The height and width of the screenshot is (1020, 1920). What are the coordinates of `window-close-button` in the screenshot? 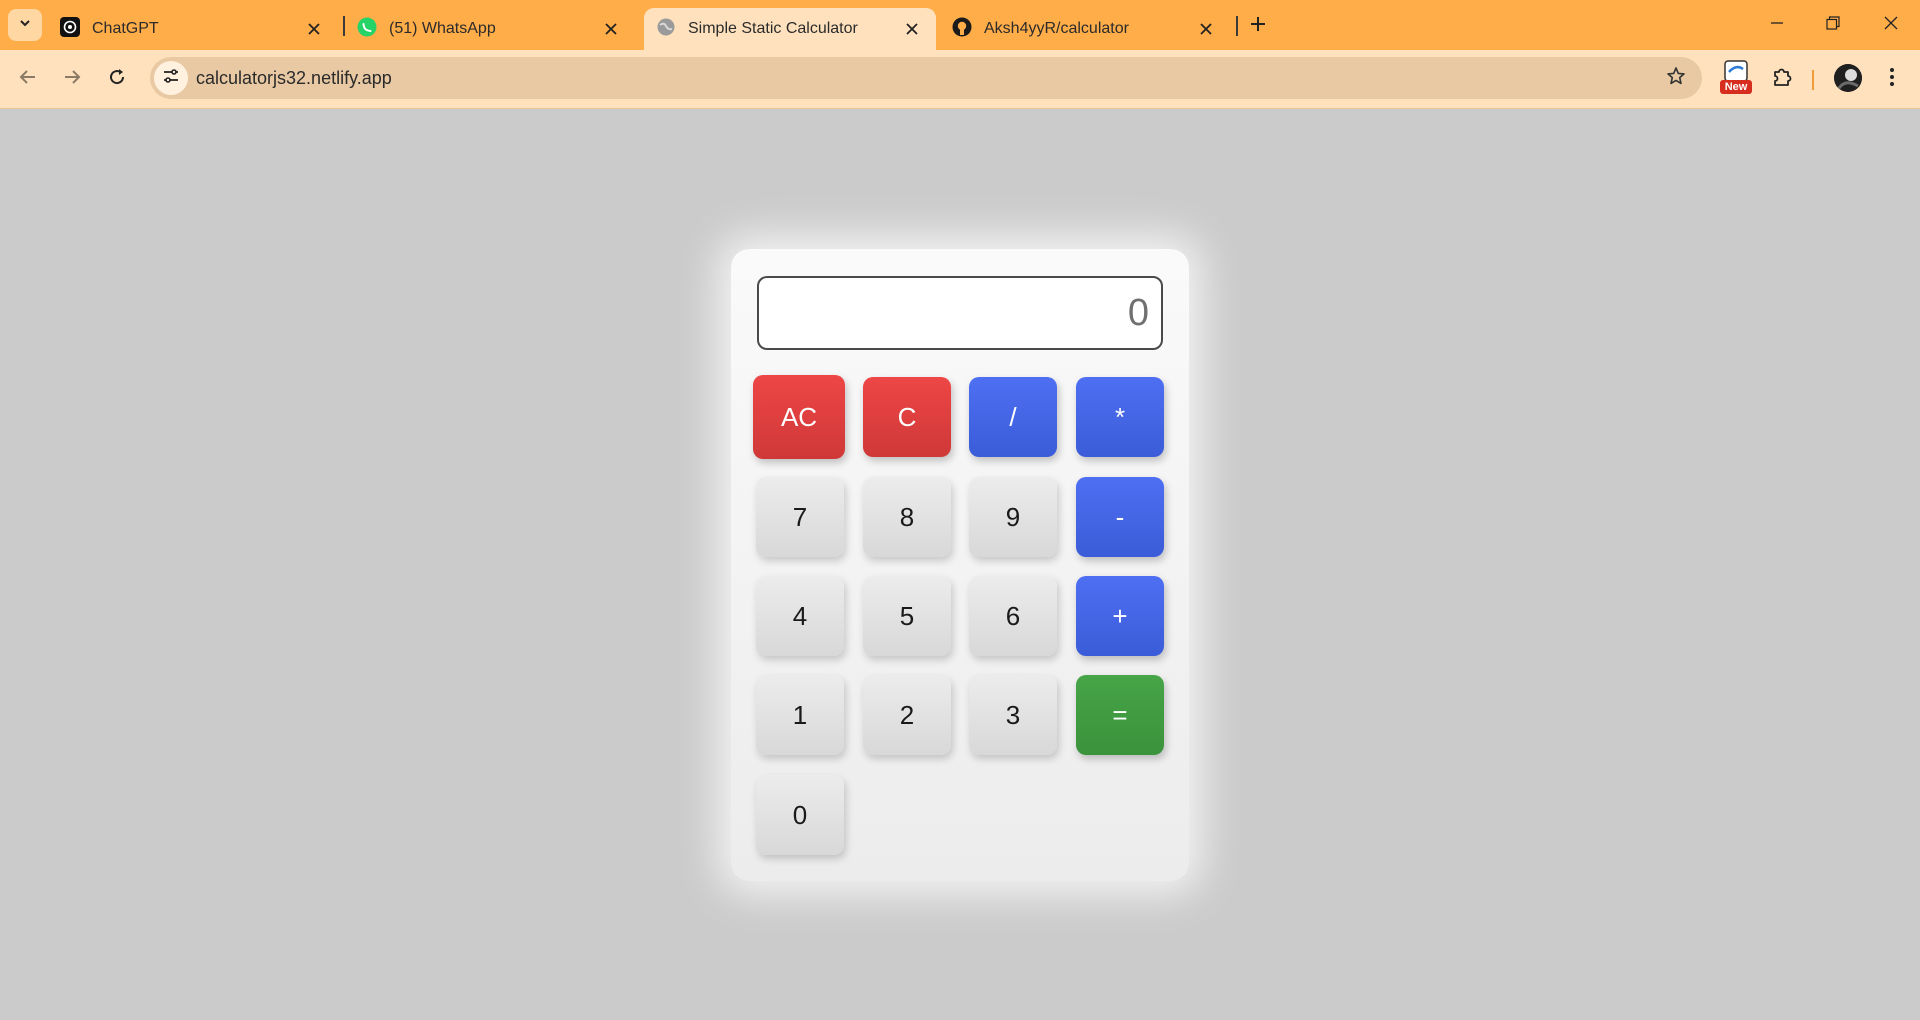 It's located at (1891, 25).